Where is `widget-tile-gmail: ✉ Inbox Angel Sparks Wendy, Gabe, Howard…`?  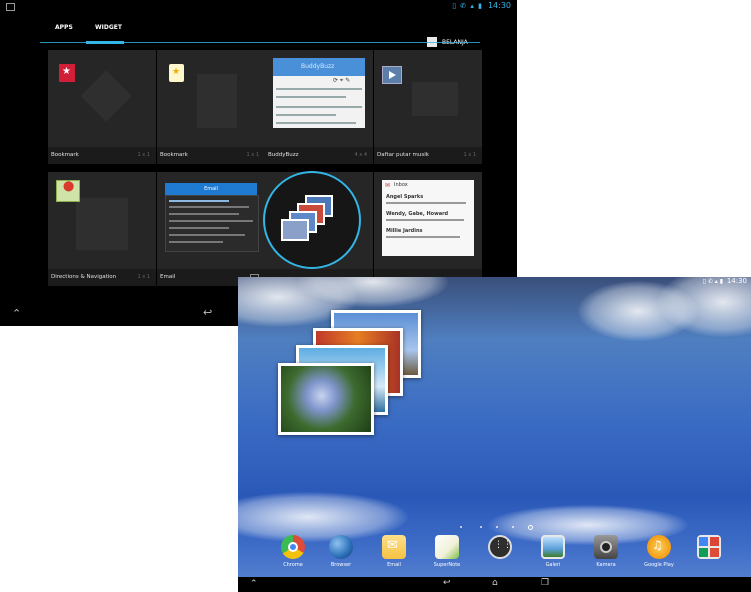 widget-tile-gmail: ✉ Inbox Angel Sparks Wendy, Gabe, Howard… is located at coordinates (428, 229).